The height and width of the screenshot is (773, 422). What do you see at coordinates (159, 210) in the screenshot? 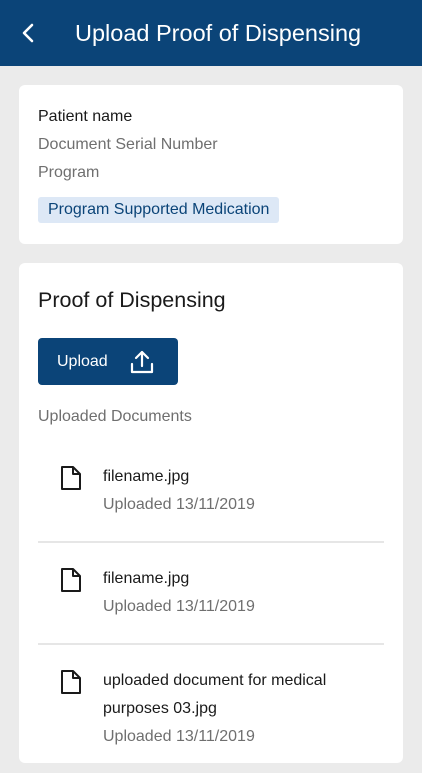
I see `program-badge: Program Supported Medication` at bounding box center [159, 210].